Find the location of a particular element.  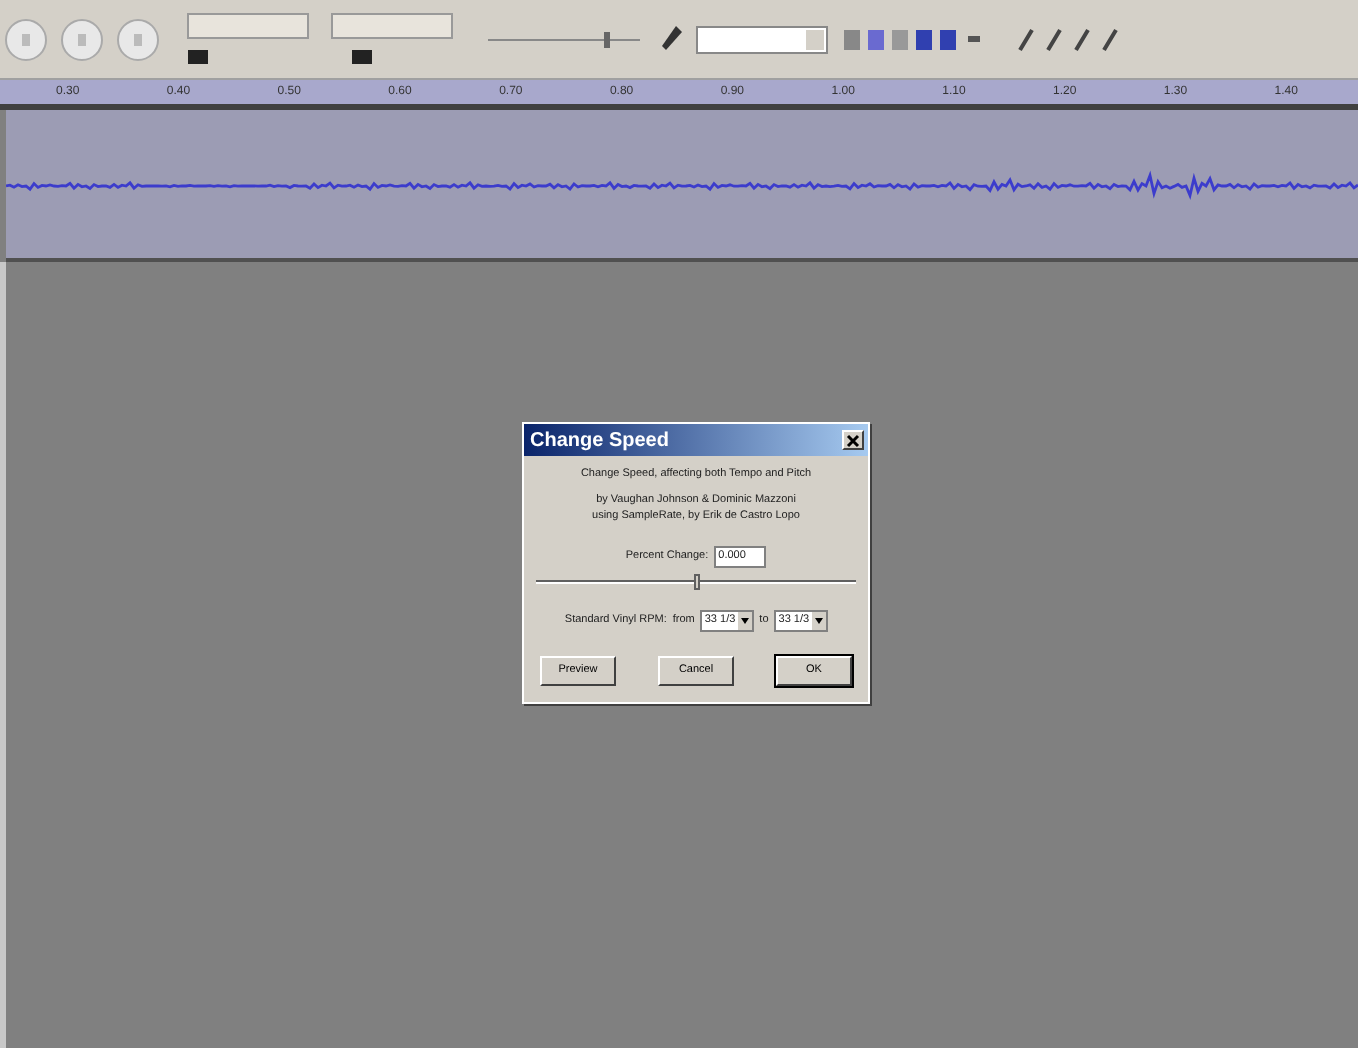

audio-track is located at coordinates (682, 186).